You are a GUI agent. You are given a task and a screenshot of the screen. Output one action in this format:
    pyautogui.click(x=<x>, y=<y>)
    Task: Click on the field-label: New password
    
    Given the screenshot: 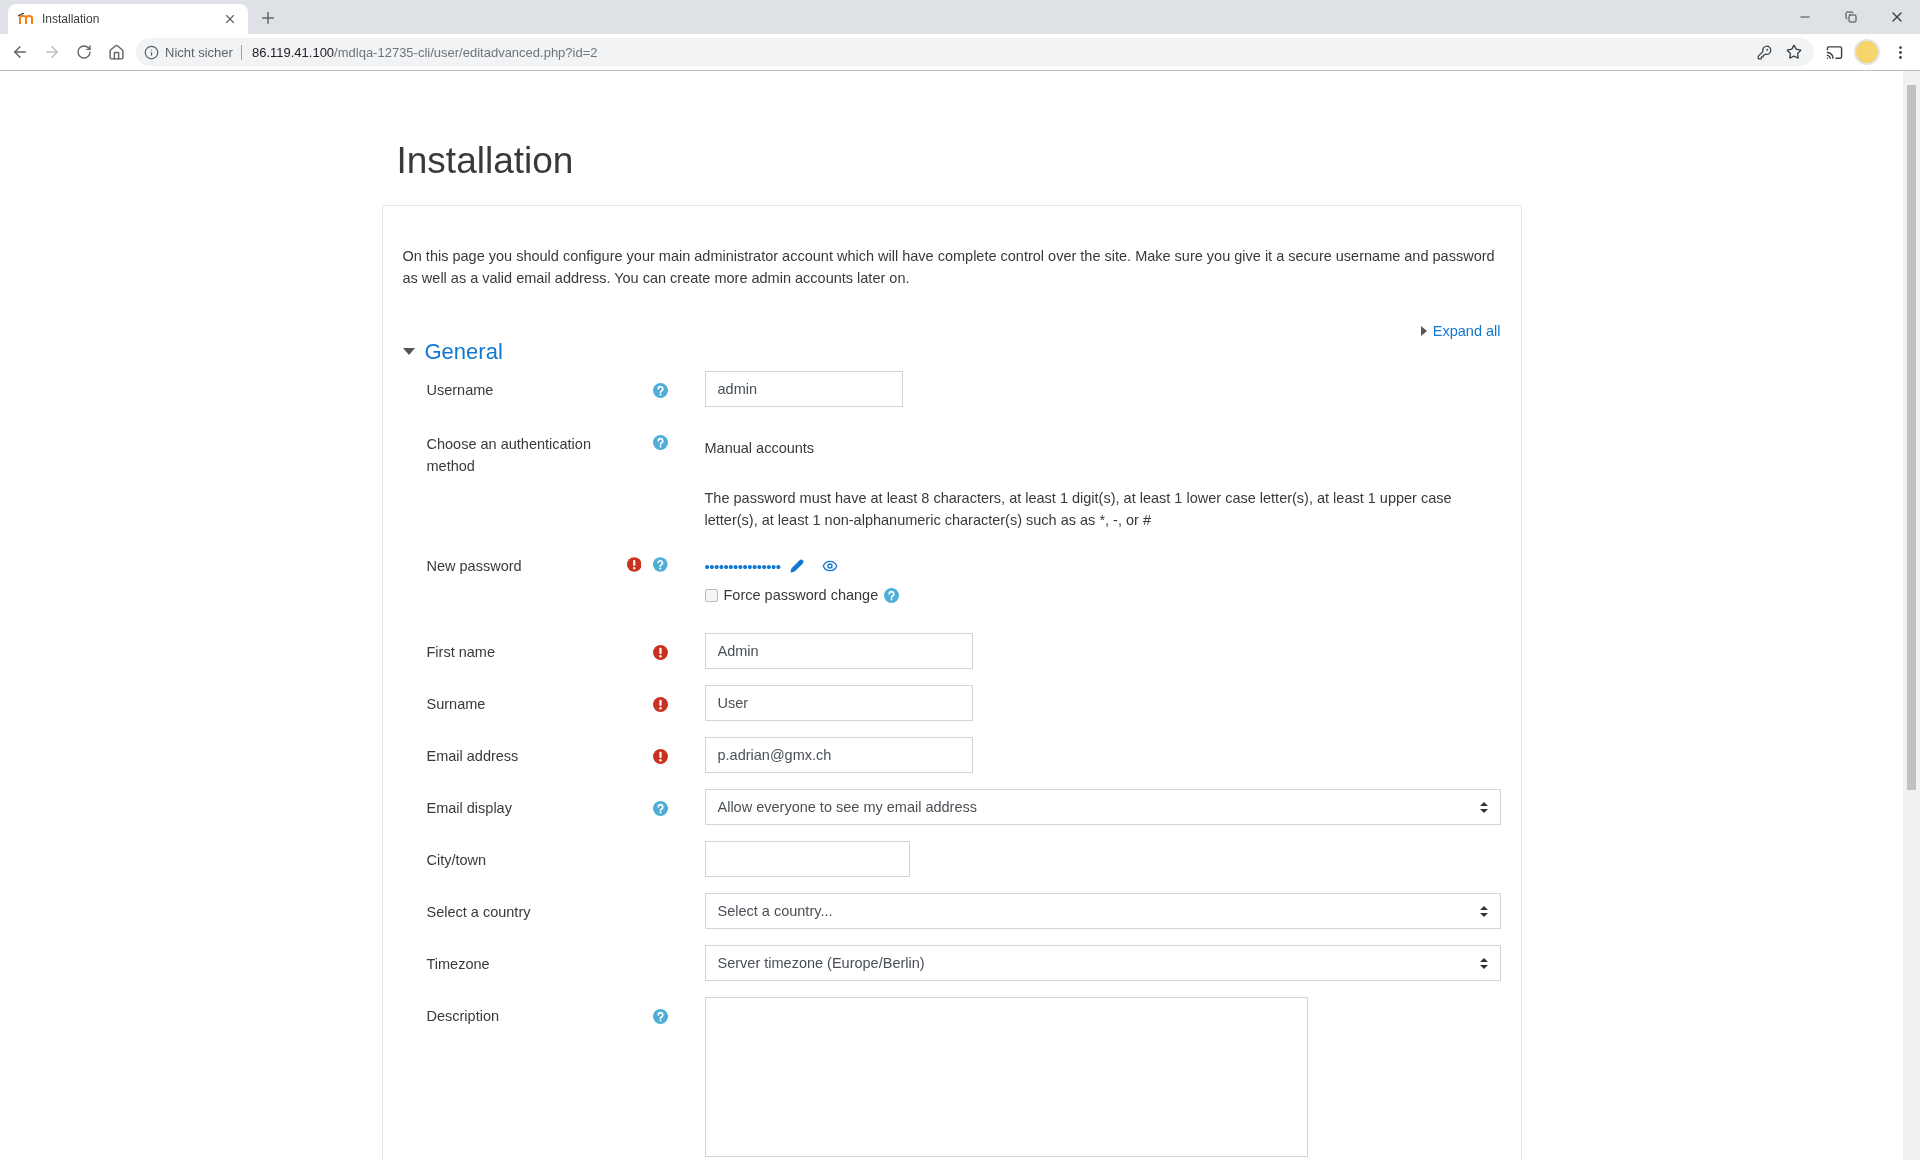 What is the action you would take?
    pyautogui.click(x=474, y=567)
    